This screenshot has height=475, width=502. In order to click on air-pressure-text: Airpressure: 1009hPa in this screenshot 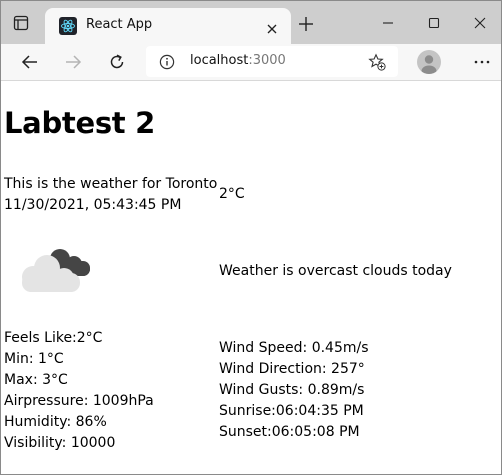, I will do `click(79, 401)`.